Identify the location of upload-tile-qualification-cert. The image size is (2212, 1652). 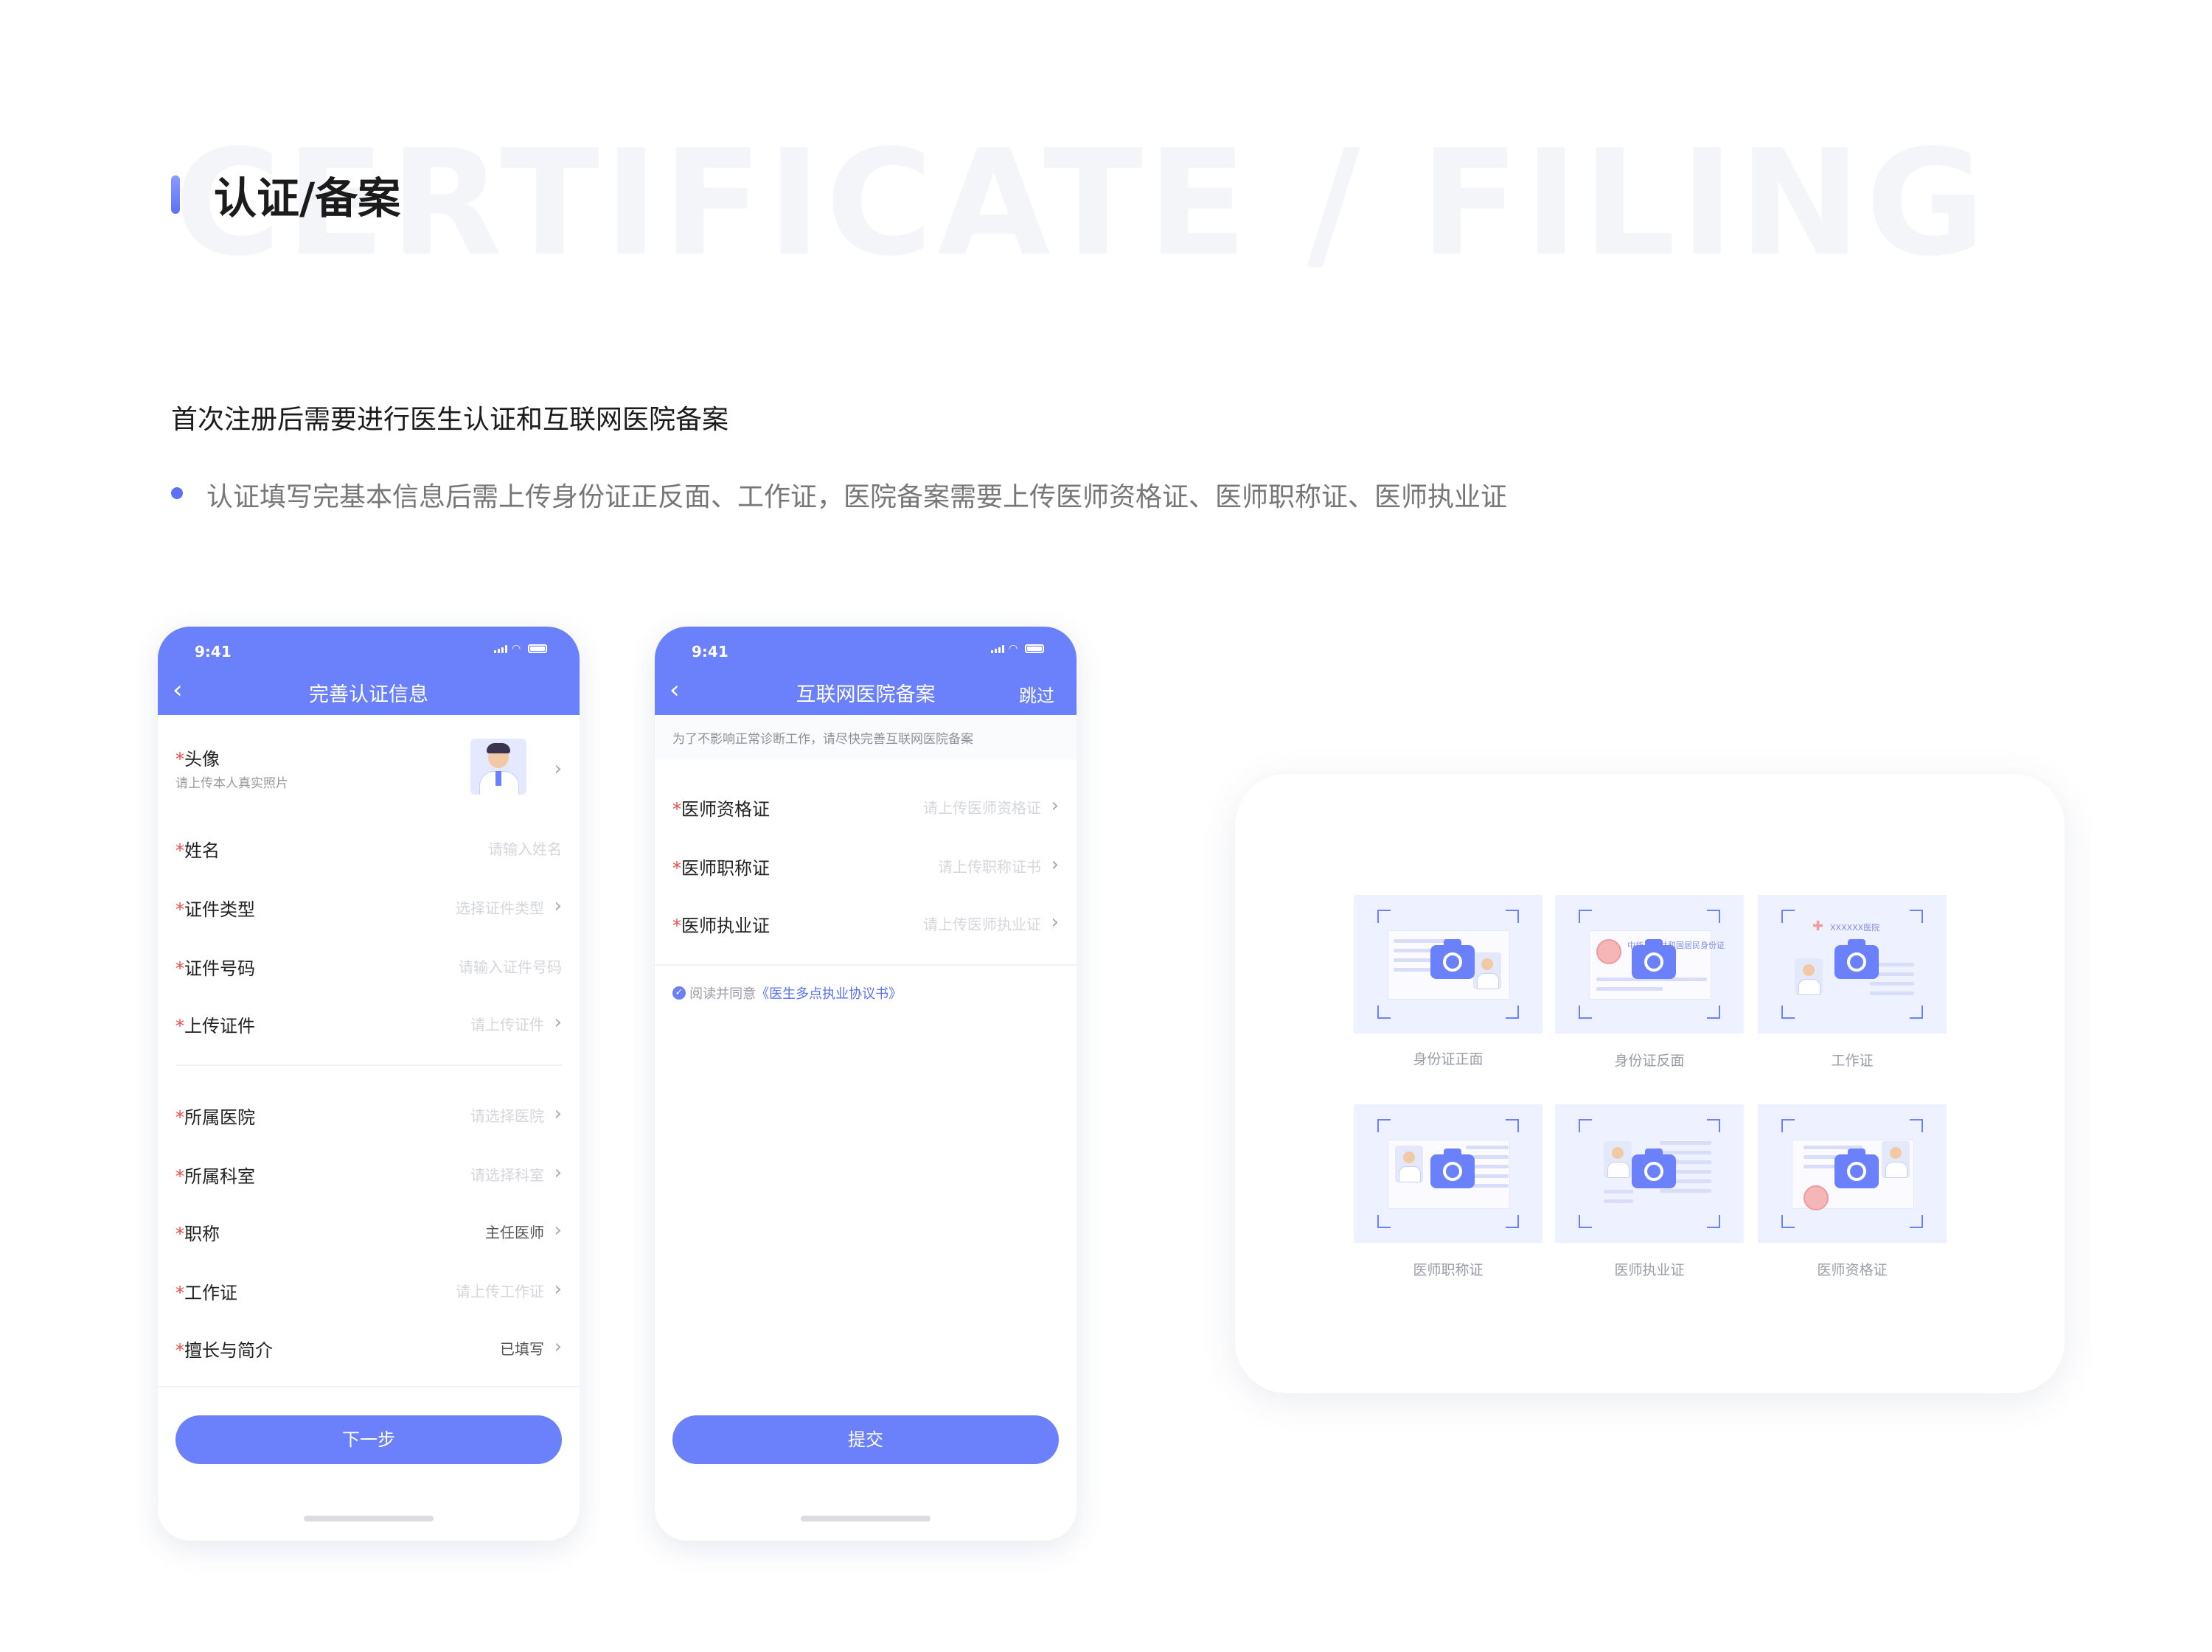
(1852, 1173).